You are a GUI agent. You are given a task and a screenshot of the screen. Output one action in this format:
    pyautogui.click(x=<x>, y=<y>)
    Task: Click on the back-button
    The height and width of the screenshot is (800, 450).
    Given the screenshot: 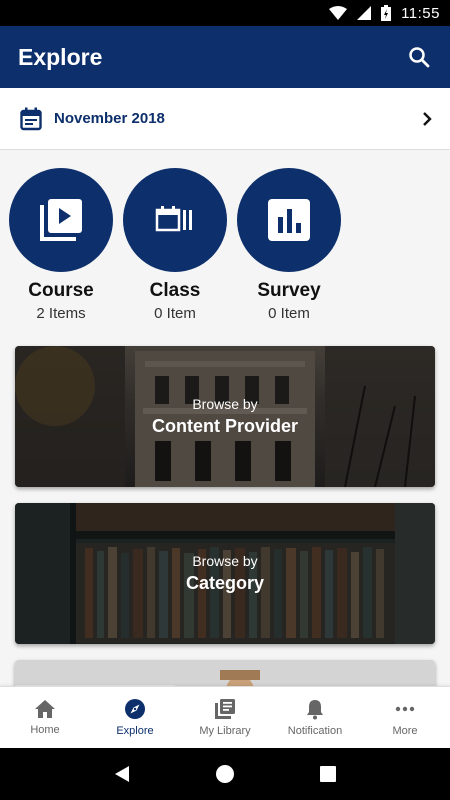 What is the action you would take?
    pyautogui.click(x=122, y=774)
    